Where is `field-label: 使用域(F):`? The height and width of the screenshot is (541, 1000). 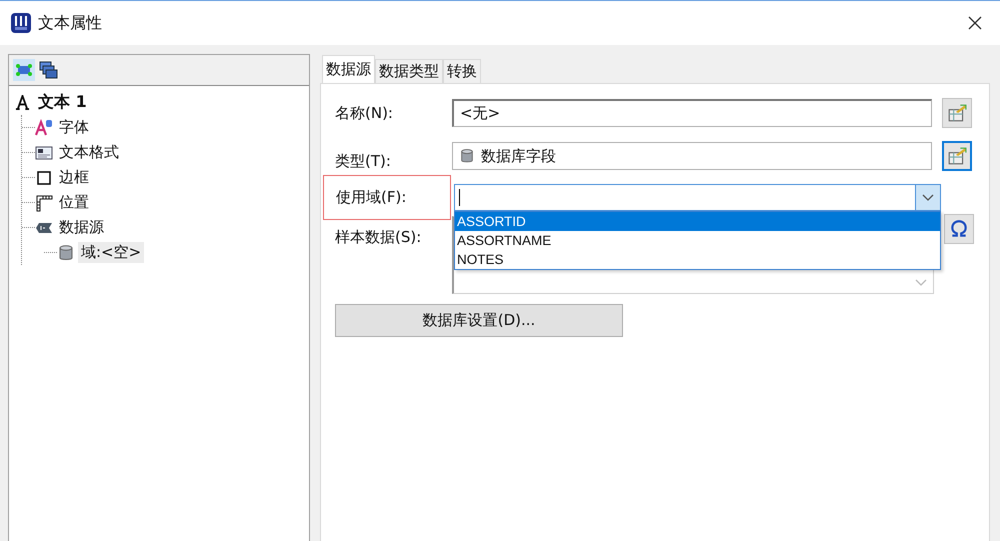 field-label: 使用域(F): is located at coordinates (371, 197).